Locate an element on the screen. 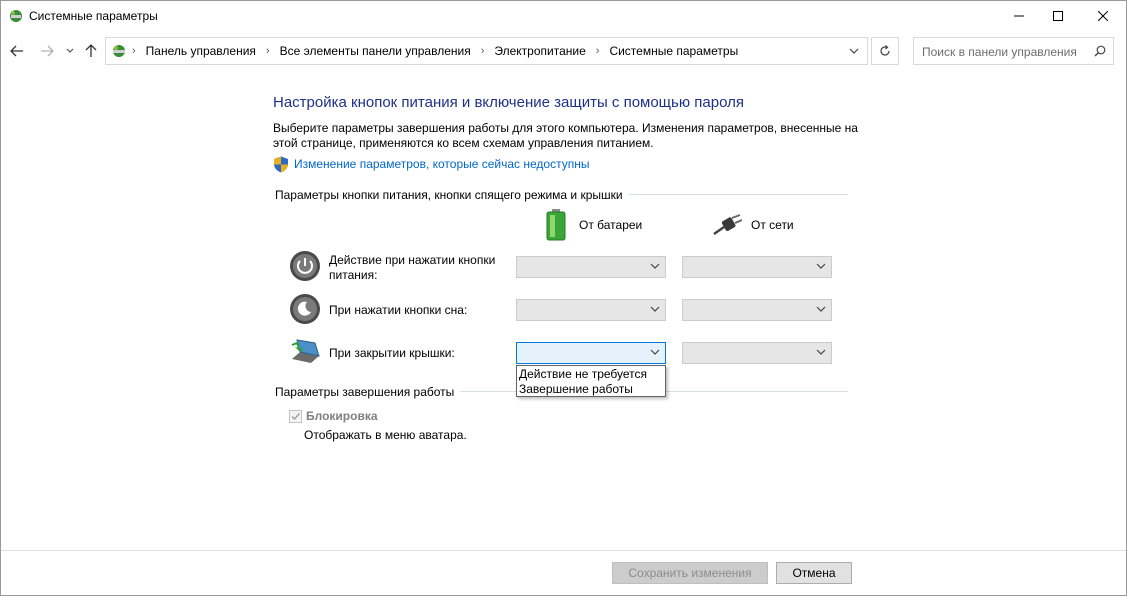 The height and width of the screenshot is (596, 1127). lid-close-ac-select is located at coordinates (757, 353).